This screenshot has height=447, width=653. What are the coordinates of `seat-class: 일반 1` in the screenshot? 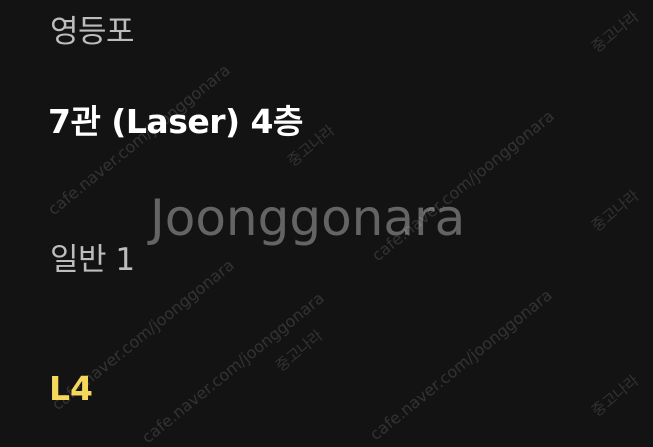 It's located at (92, 260).